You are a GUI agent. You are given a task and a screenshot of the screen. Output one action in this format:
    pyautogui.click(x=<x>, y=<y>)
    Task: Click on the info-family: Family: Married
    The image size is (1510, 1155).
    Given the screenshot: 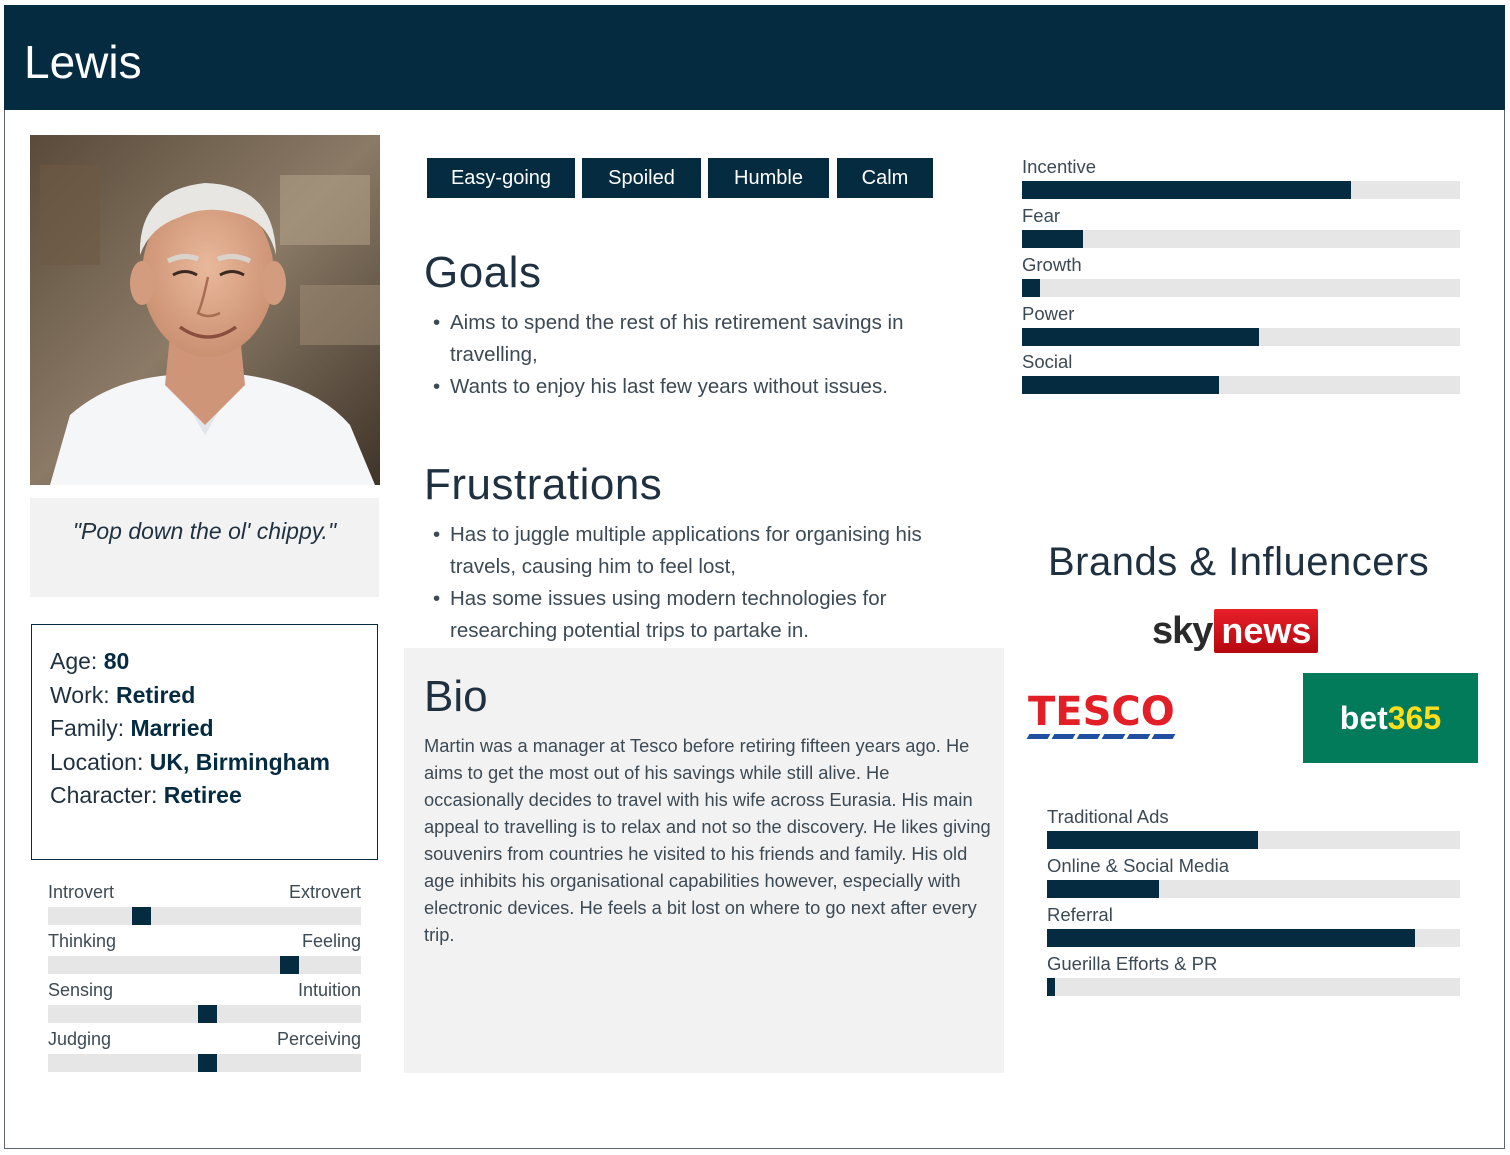 What is the action you would take?
    pyautogui.click(x=132, y=728)
    